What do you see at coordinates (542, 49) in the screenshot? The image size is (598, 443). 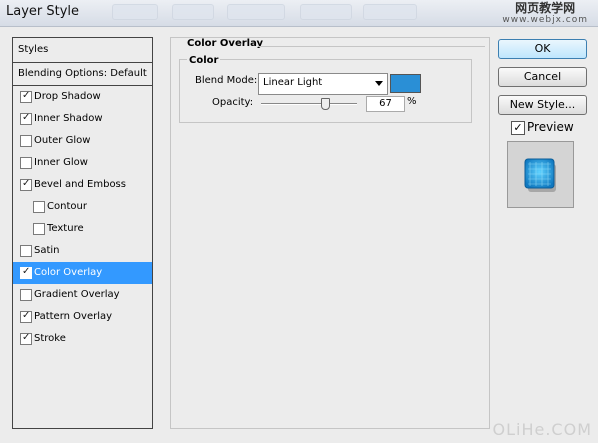 I see `ok-button: OK` at bounding box center [542, 49].